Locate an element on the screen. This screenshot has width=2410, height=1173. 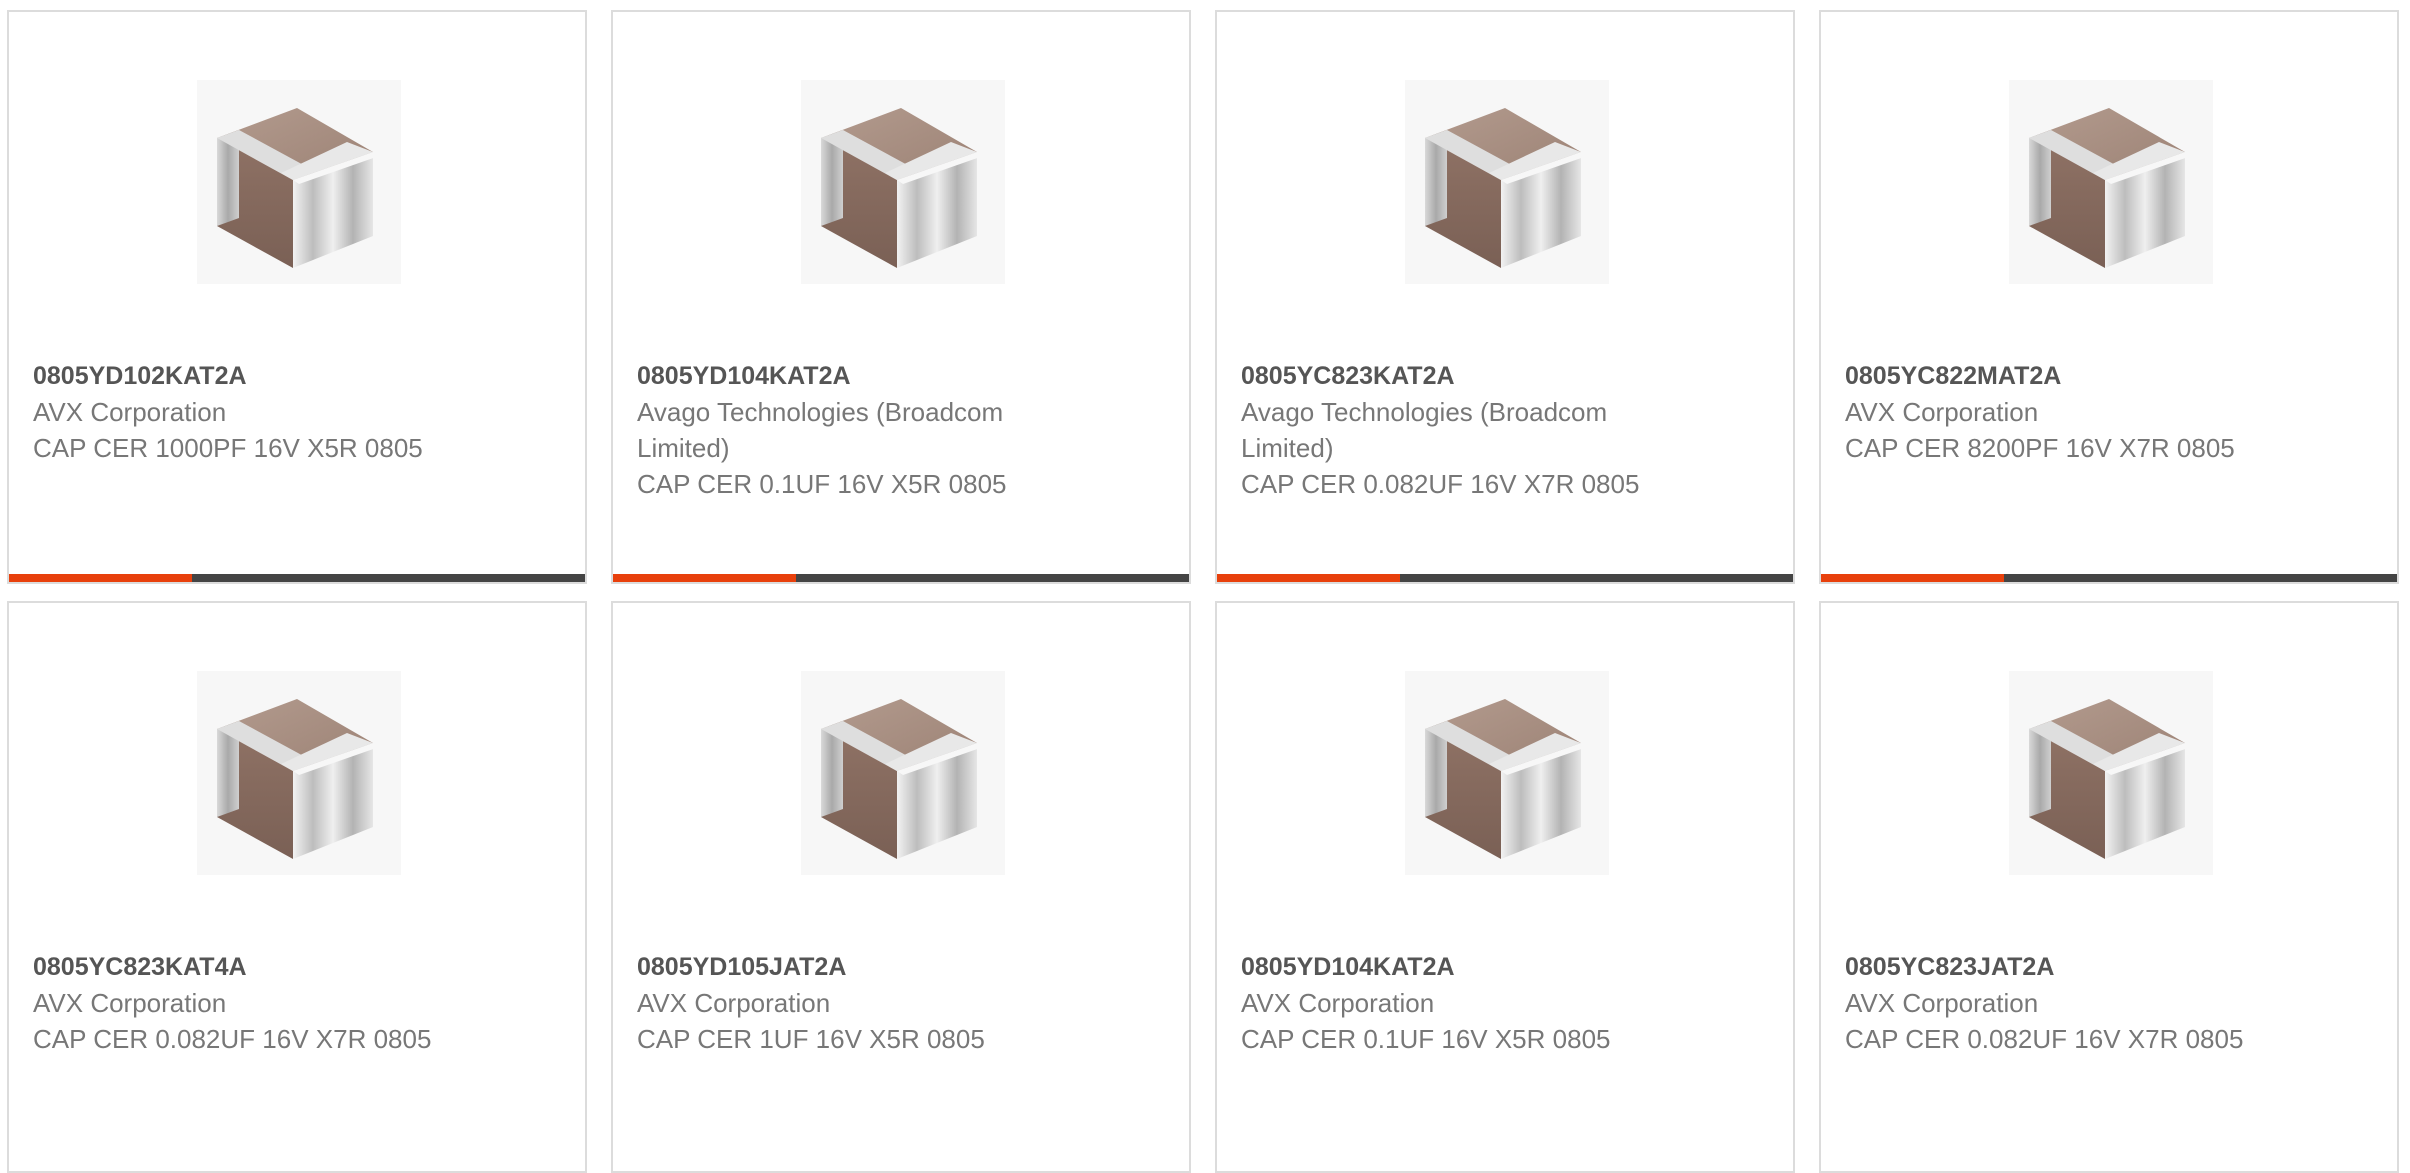
part-number: 0805YC823KAT2A is located at coordinates (1461, 376).